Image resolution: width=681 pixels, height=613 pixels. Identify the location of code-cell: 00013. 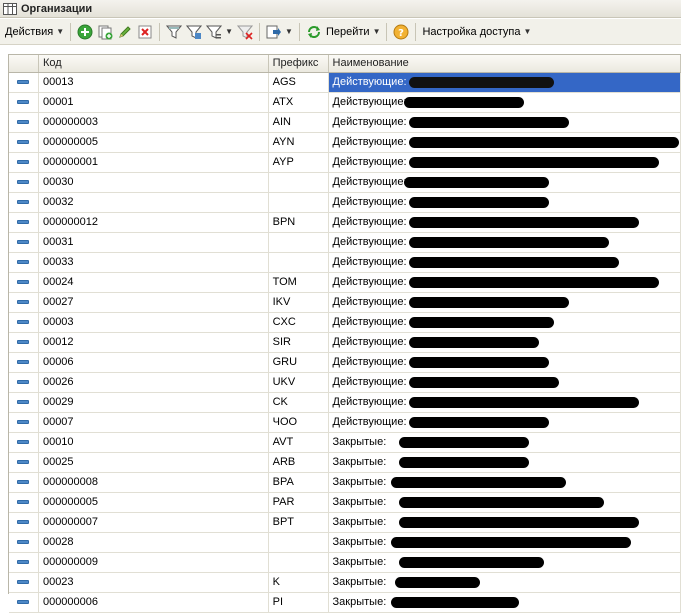
(154, 82).